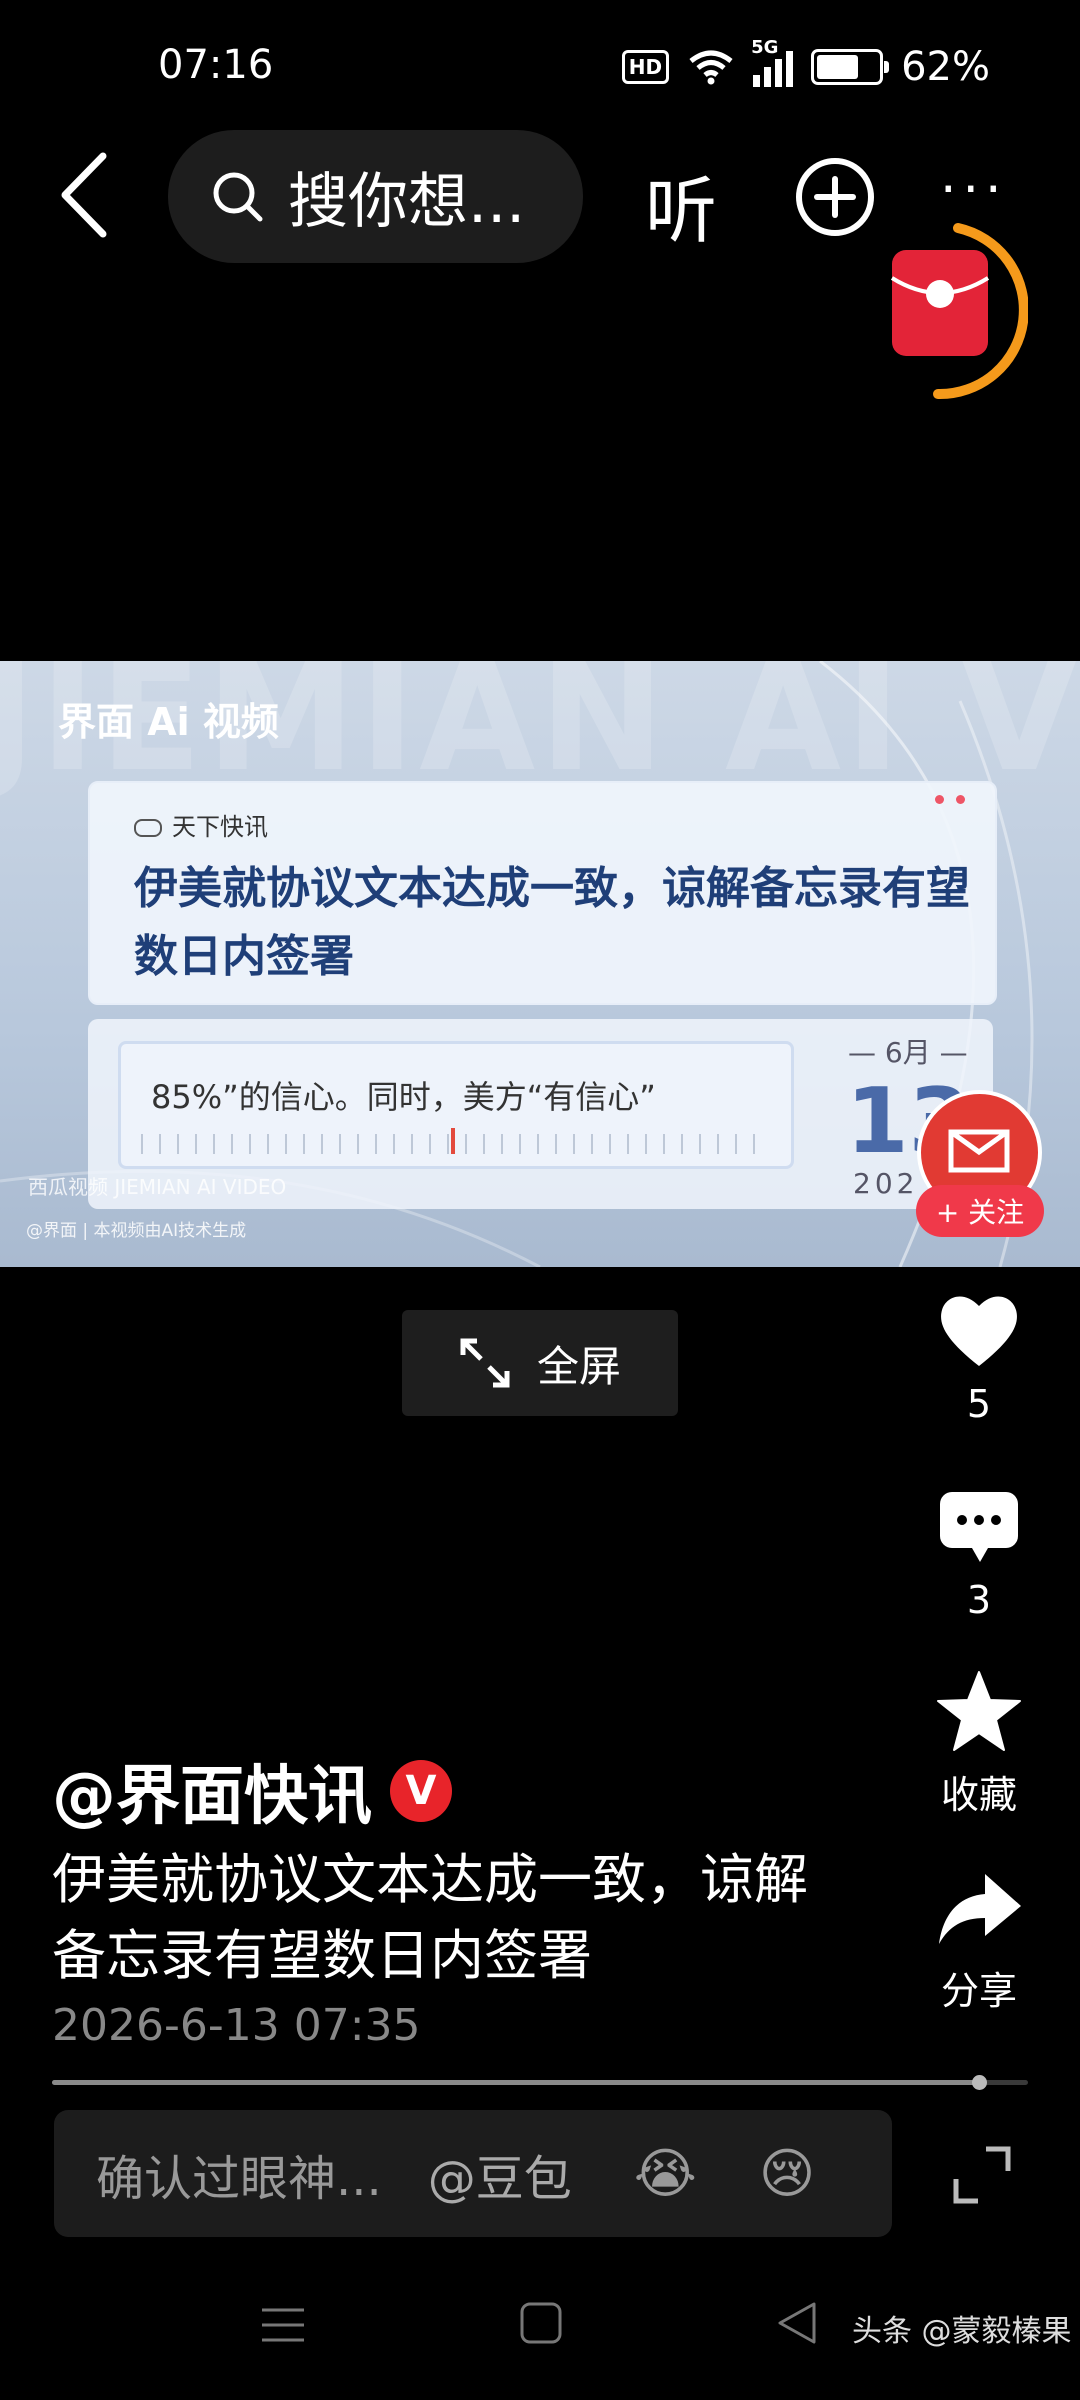  Describe the element at coordinates (552, 922) in the screenshot. I see `news-headline: 伊美就协议文本达成一致，谅解备忘录有望数日内签署` at that location.